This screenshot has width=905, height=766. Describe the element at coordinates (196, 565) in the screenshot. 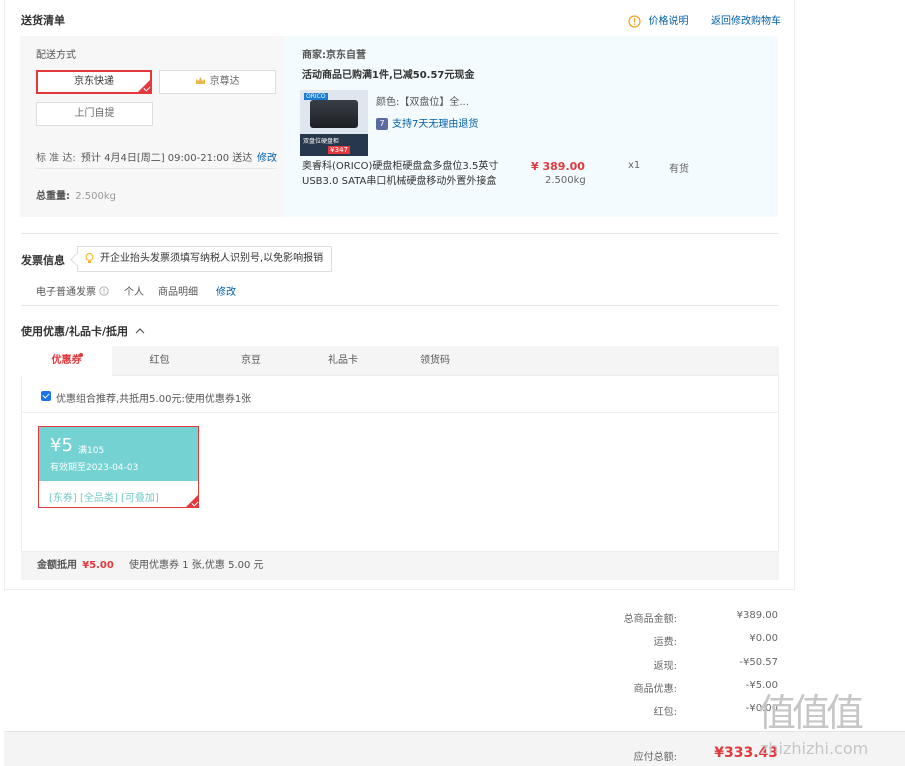

I see `coupon-summary-detail: 使用优惠券 1 张,优惠 5.00 元` at that location.